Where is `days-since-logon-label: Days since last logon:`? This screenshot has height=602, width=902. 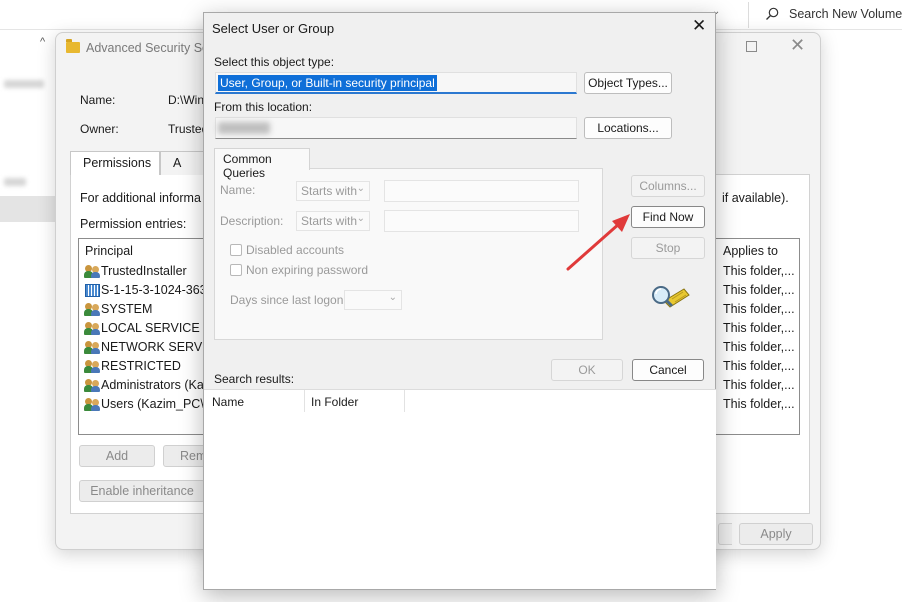
days-since-logon-label: Days since last logon: is located at coordinates (288, 300).